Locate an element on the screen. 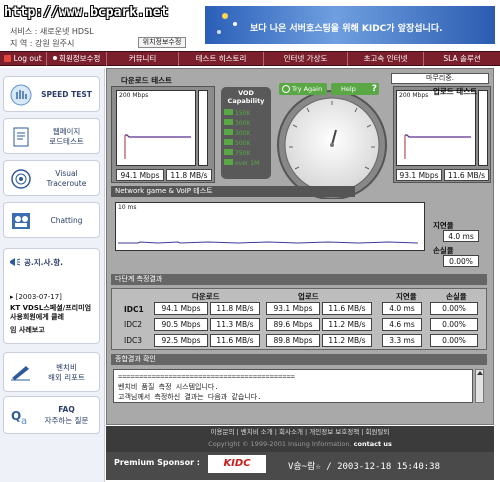 The width and height of the screenshot is (500, 482). menu-test-history: 테스트 히스토리 is located at coordinates (221, 59).